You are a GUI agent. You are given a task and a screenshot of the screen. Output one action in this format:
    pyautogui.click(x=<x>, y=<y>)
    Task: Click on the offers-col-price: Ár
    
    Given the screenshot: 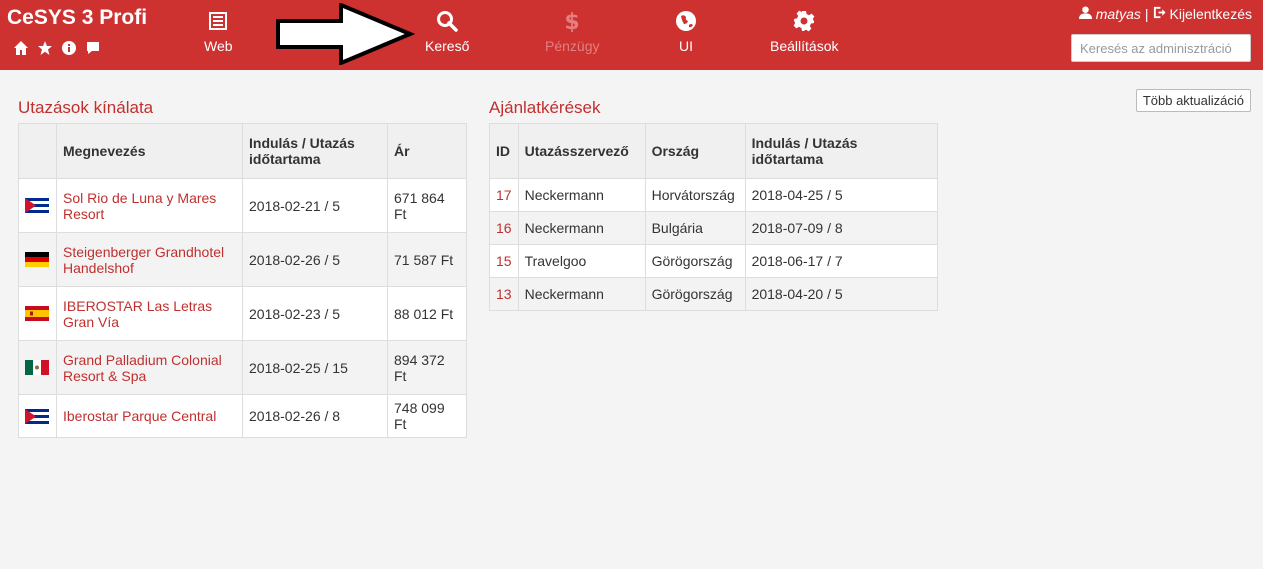 What is the action you would take?
    pyautogui.click(x=427, y=151)
    